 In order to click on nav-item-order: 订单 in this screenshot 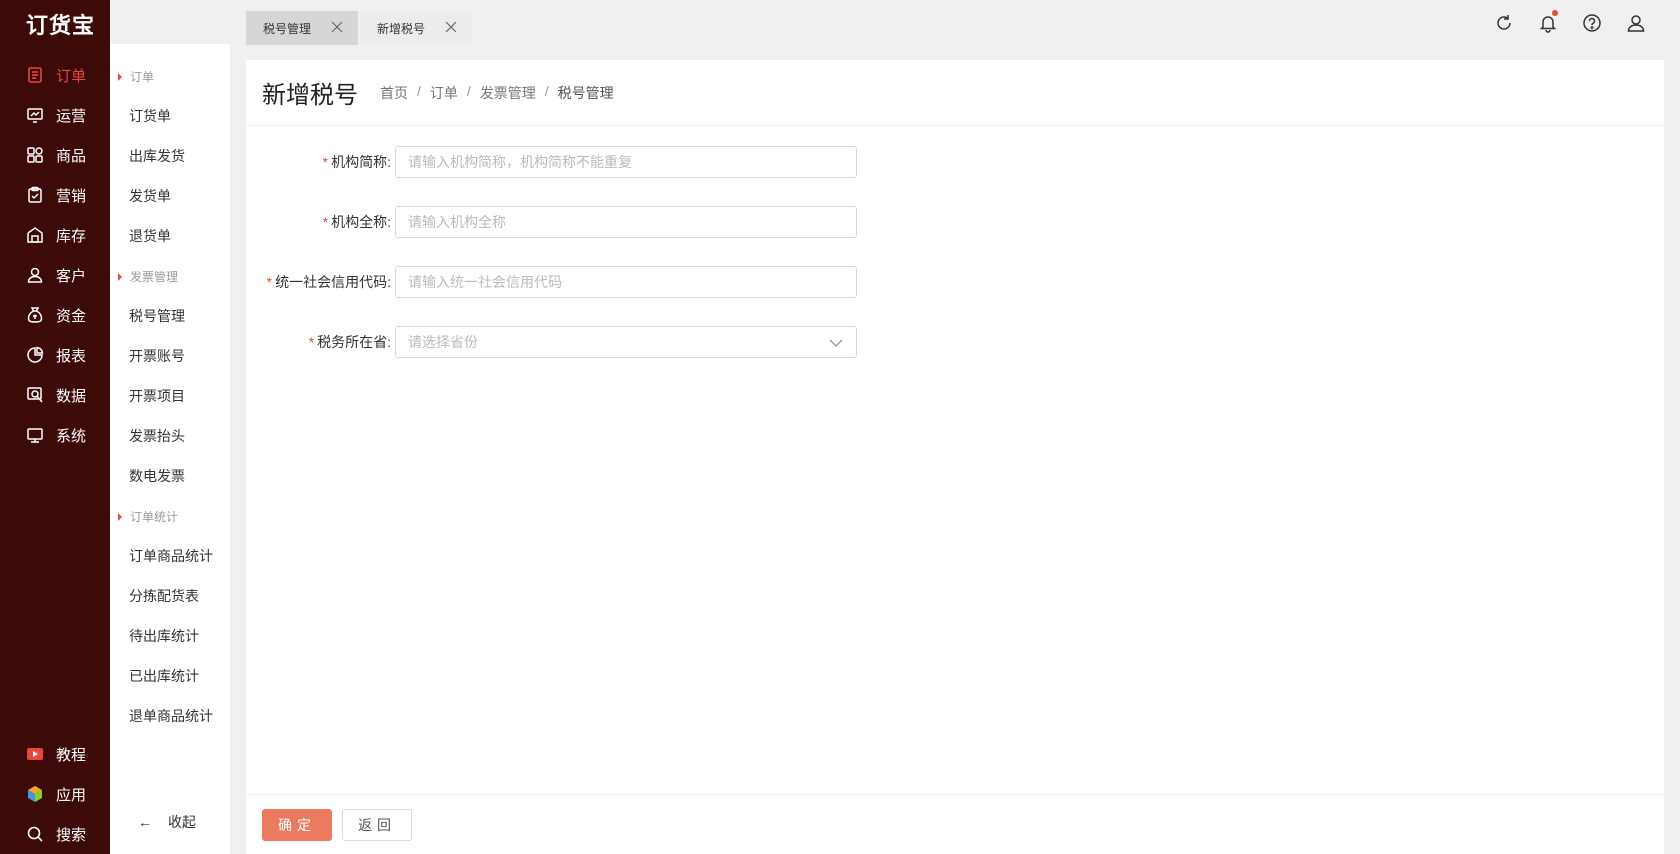, I will do `click(55, 75)`.